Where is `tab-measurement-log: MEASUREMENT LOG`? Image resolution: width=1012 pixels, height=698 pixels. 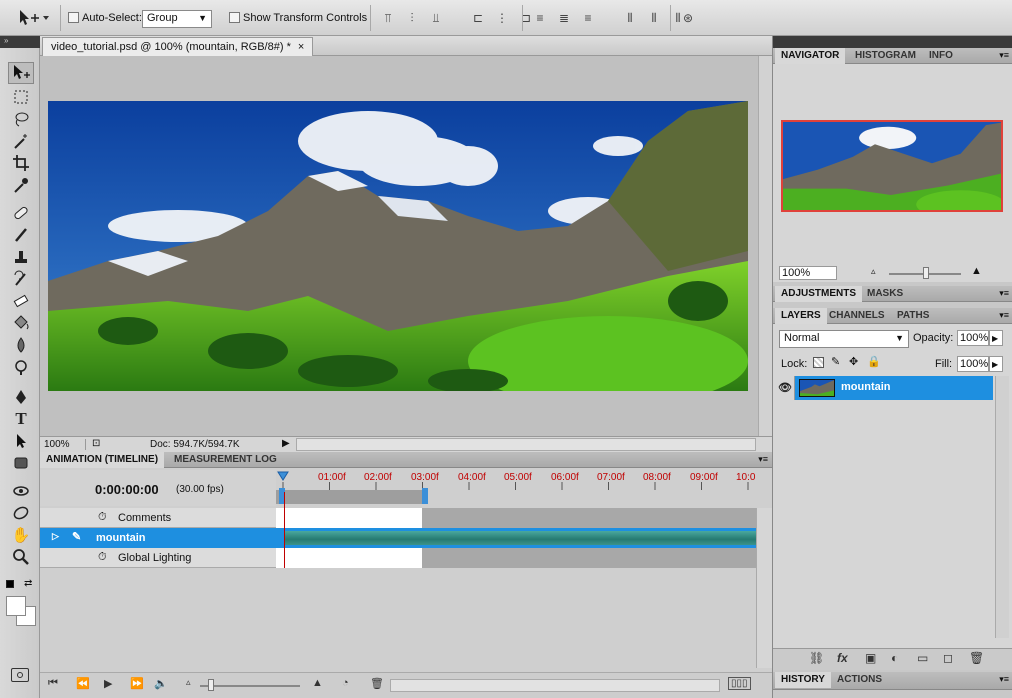 tab-measurement-log: MEASUREMENT LOG is located at coordinates (225, 460).